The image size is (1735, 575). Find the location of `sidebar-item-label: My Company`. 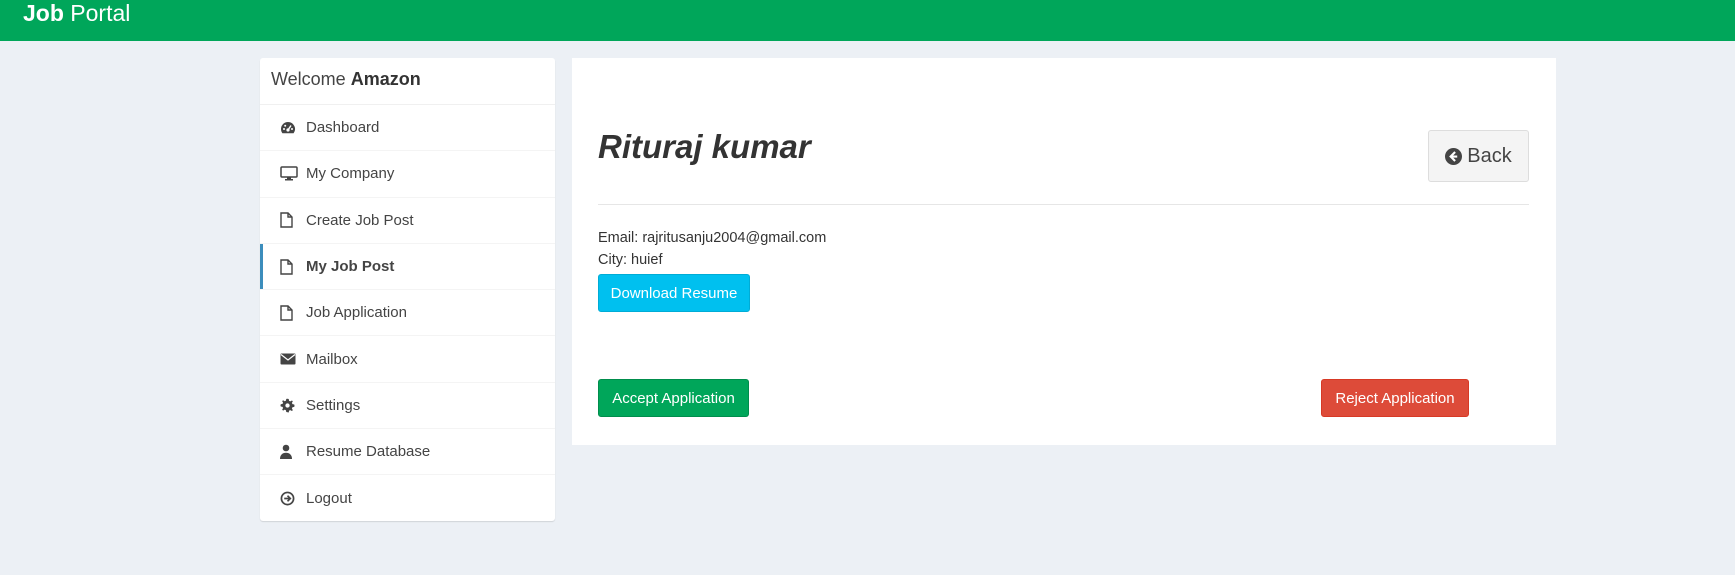

sidebar-item-label: My Company is located at coordinates (350, 174).